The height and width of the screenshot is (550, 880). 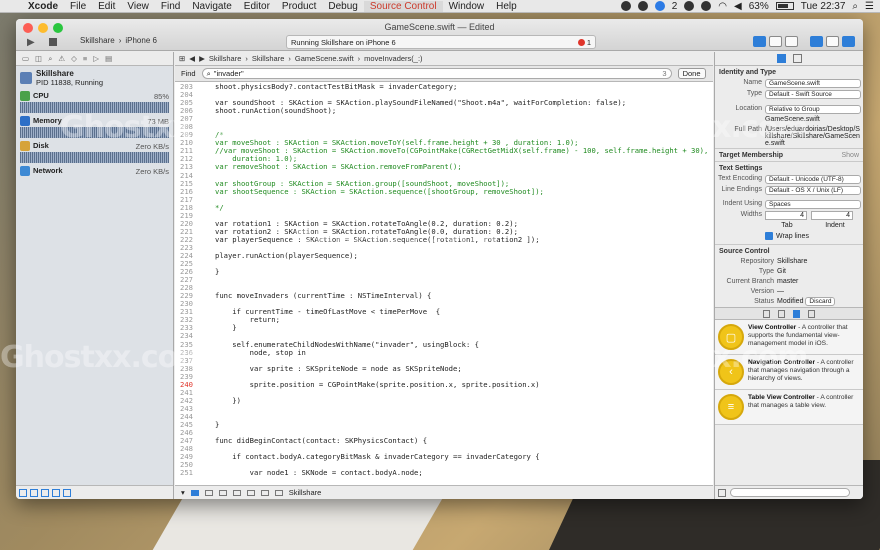 What do you see at coordinates (94, 102) in the screenshot?
I see `cpu-gauge: CPU 85%` at bounding box center [94, 102].